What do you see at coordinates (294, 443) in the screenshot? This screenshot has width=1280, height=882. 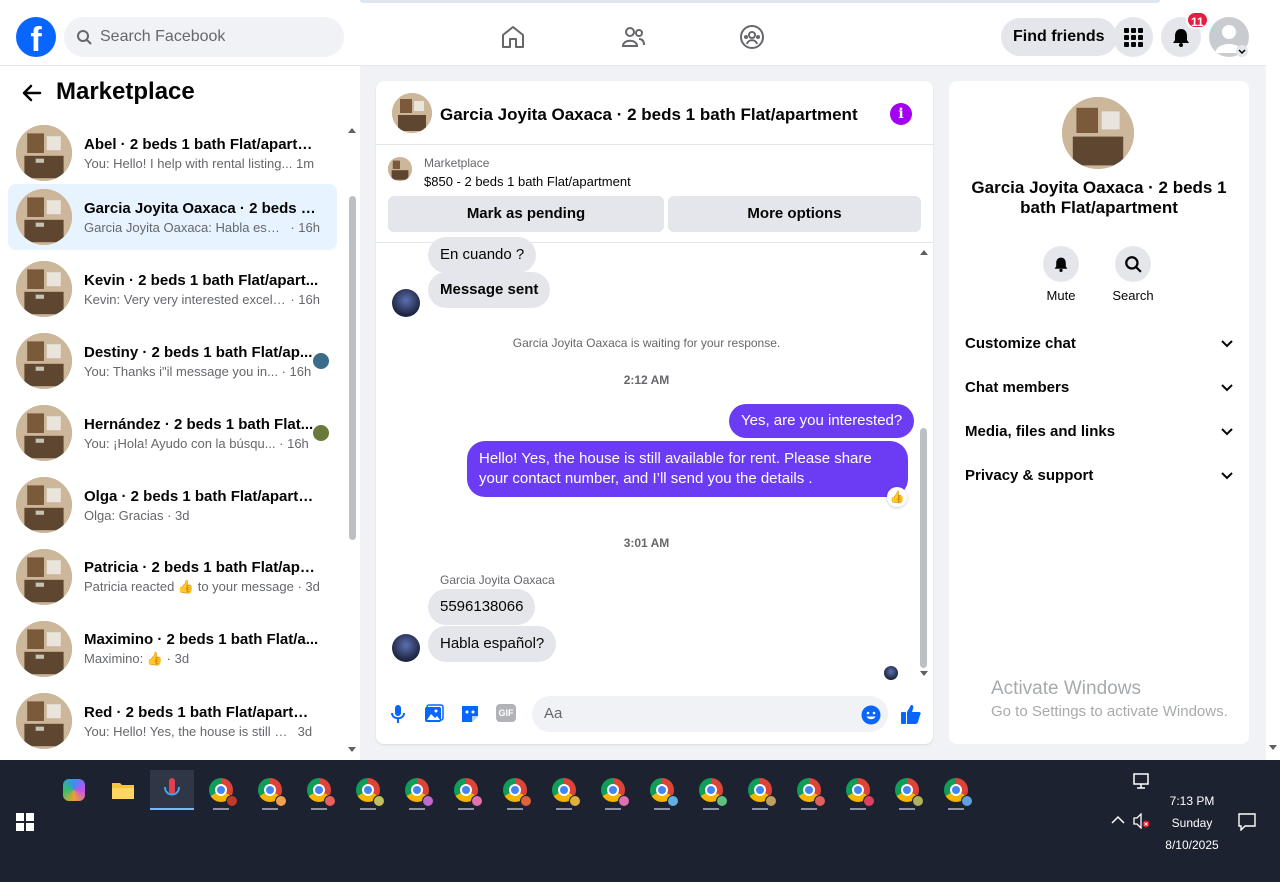 I see `conversation-time: · 16h` at bounding box center [294, 443].